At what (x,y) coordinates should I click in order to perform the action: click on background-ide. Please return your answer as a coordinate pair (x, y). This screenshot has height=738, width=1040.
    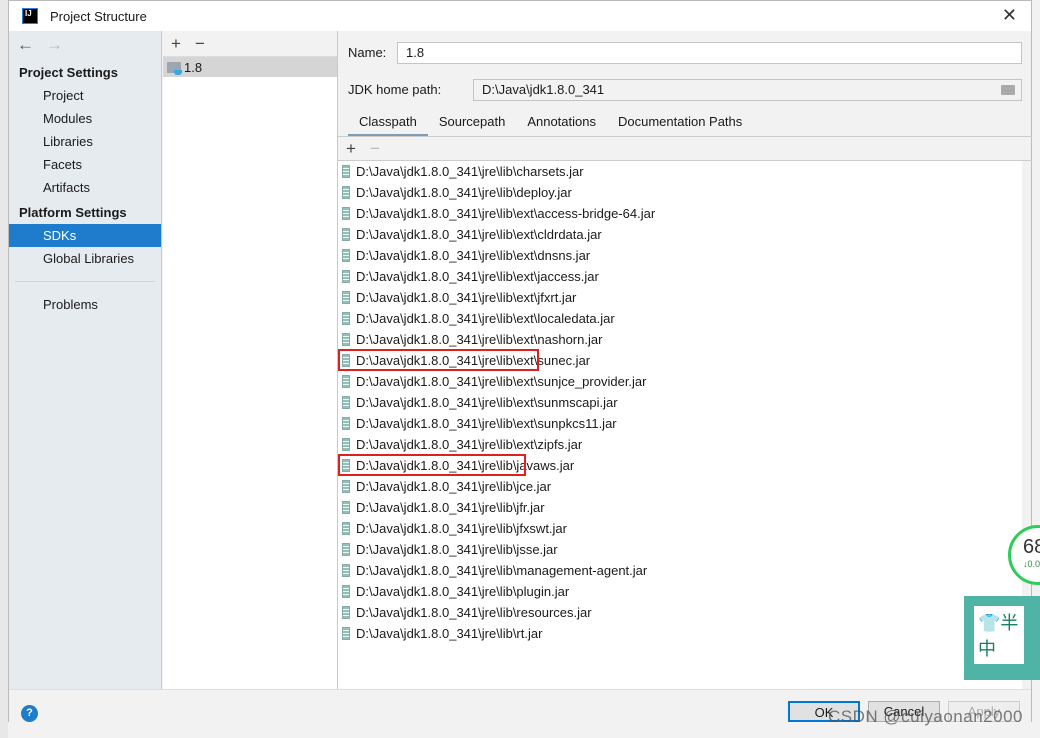
    Looking at the image, I should click on (4, 369).